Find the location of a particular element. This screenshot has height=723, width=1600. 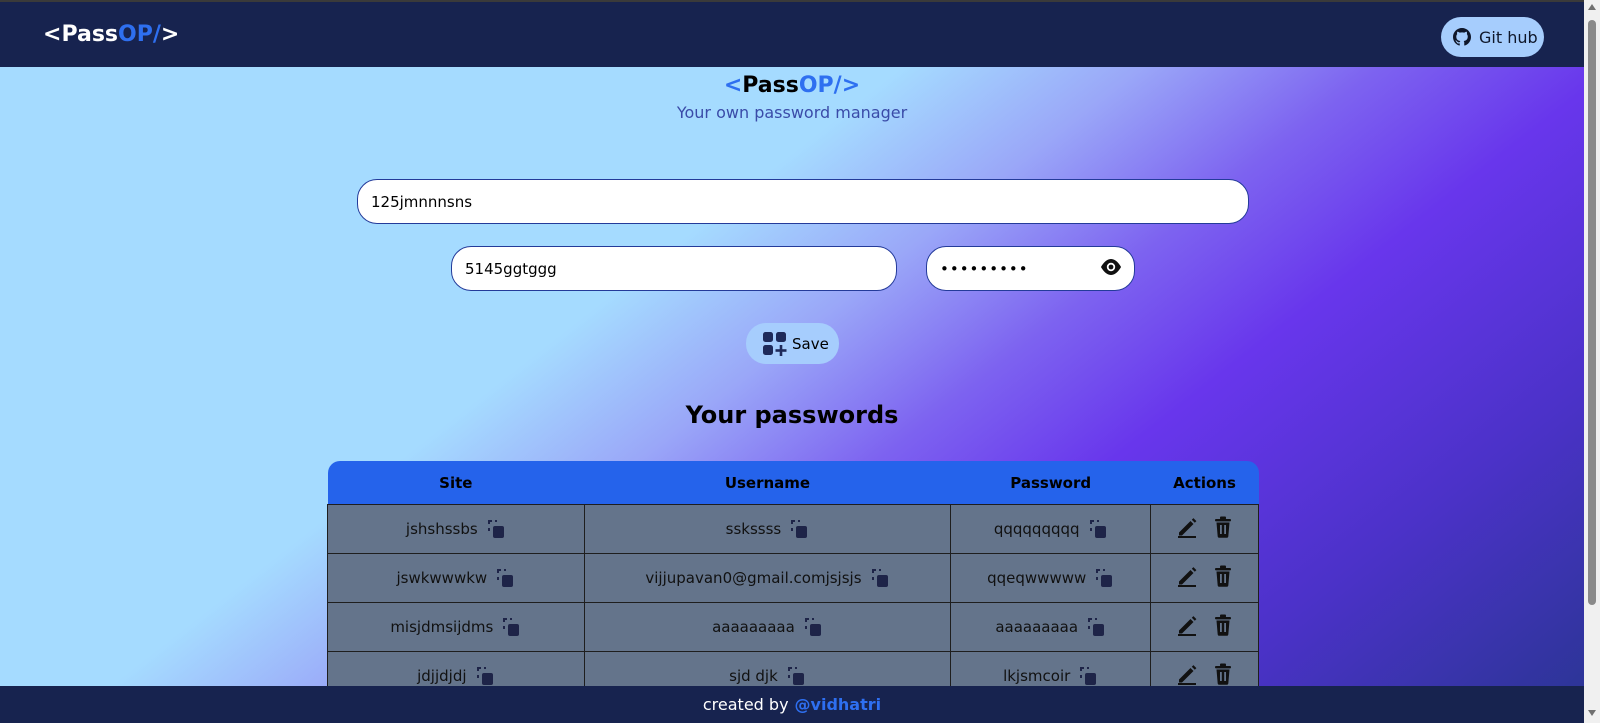

cell-password: aaaaaaaaa is located at coordinates (1051, 627).